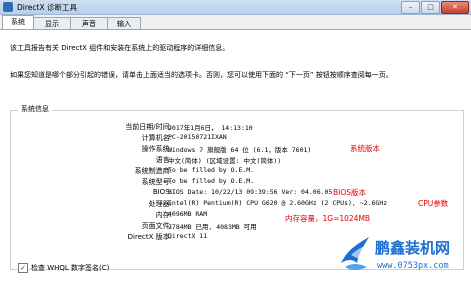 The height and width of the screenshot is (286, 471). Describe the element at coordinates (163, 215) in the screenshot. I see `row-label-memory: 内存:` at that location.